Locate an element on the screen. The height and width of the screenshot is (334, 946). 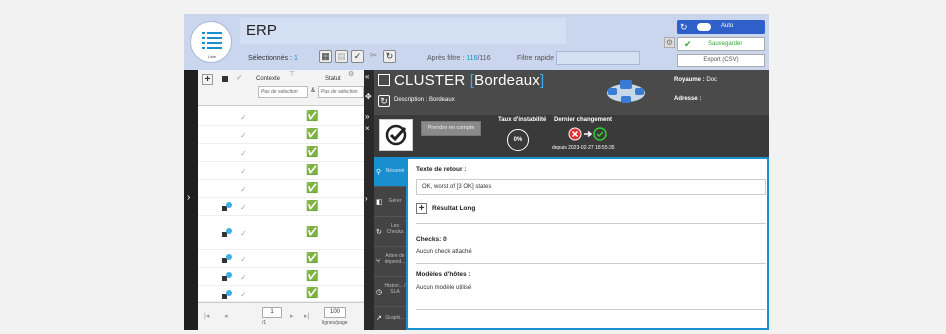
check-icon: ✔ is located at coordinates (688, 44).